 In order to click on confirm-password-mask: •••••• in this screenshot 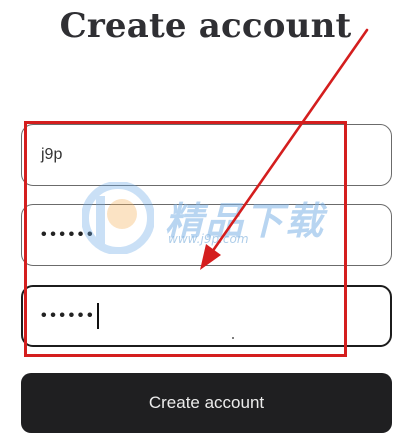, I will do `click(69, 315)`.